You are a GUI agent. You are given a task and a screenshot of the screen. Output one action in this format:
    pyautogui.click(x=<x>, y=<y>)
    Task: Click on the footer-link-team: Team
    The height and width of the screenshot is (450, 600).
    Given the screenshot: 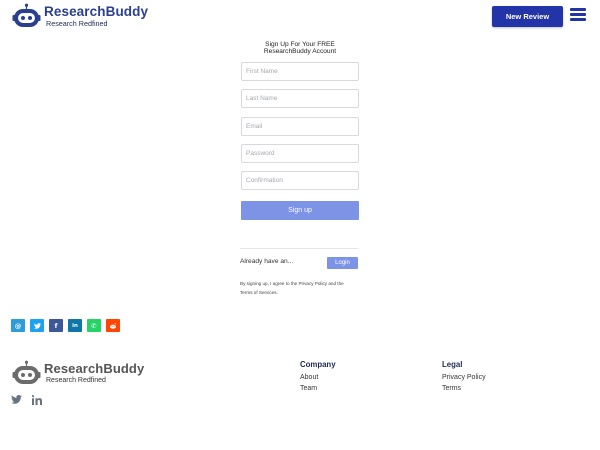 What is the action you would take?
    pyautogui.click(x=308, y=388)
    